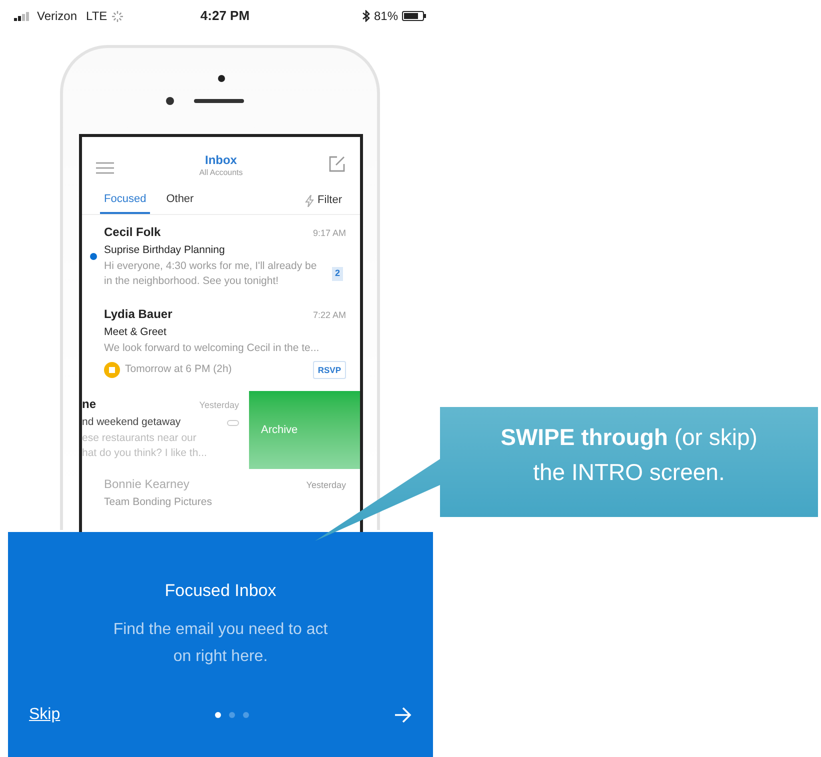 This screenshot has height=757, width=821. I want to click on sender-name: Bonnie Kearney, so click(147, 485).